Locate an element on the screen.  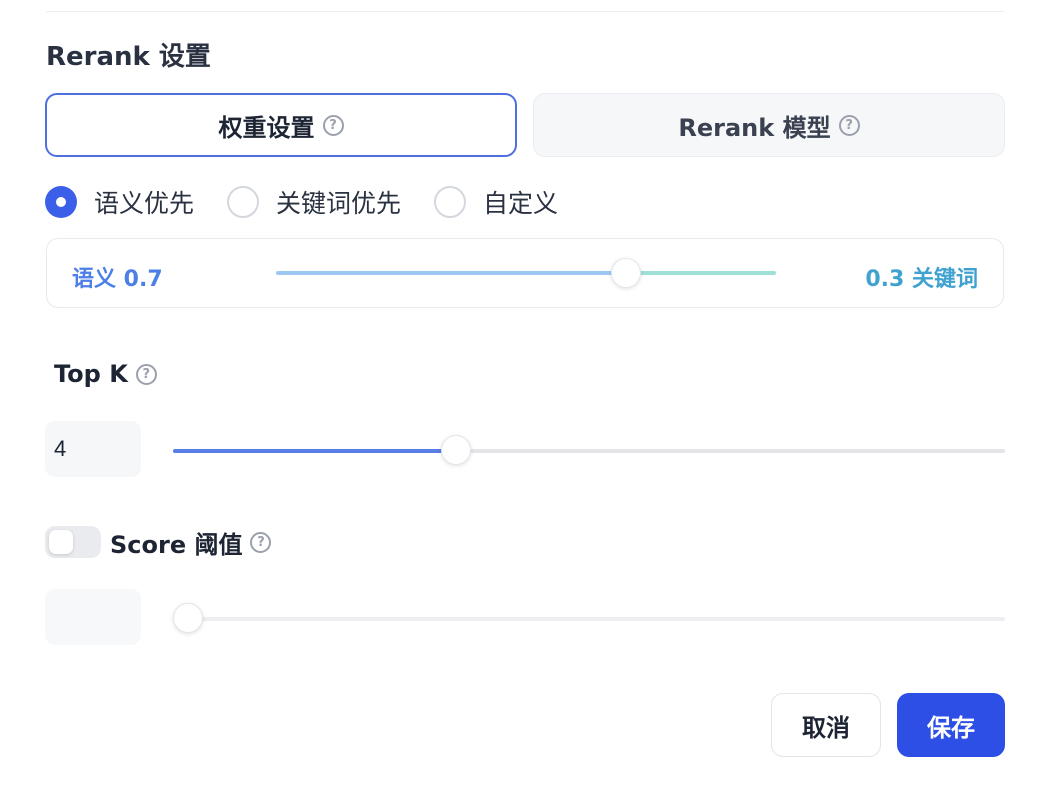
tab-rerank-model: Rerank 模型 ? is located at coordinates (769, 125).